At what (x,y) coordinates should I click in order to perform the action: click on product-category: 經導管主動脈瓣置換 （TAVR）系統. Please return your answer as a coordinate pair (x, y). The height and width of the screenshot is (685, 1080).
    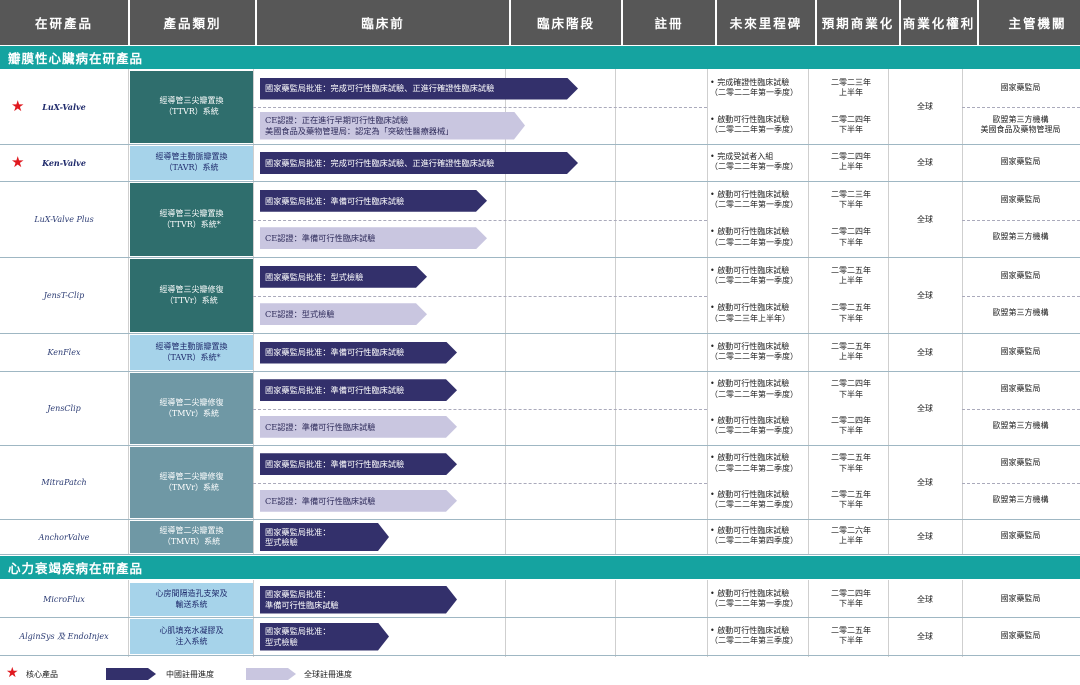
    Looking at the image, I should click on (191, 163).